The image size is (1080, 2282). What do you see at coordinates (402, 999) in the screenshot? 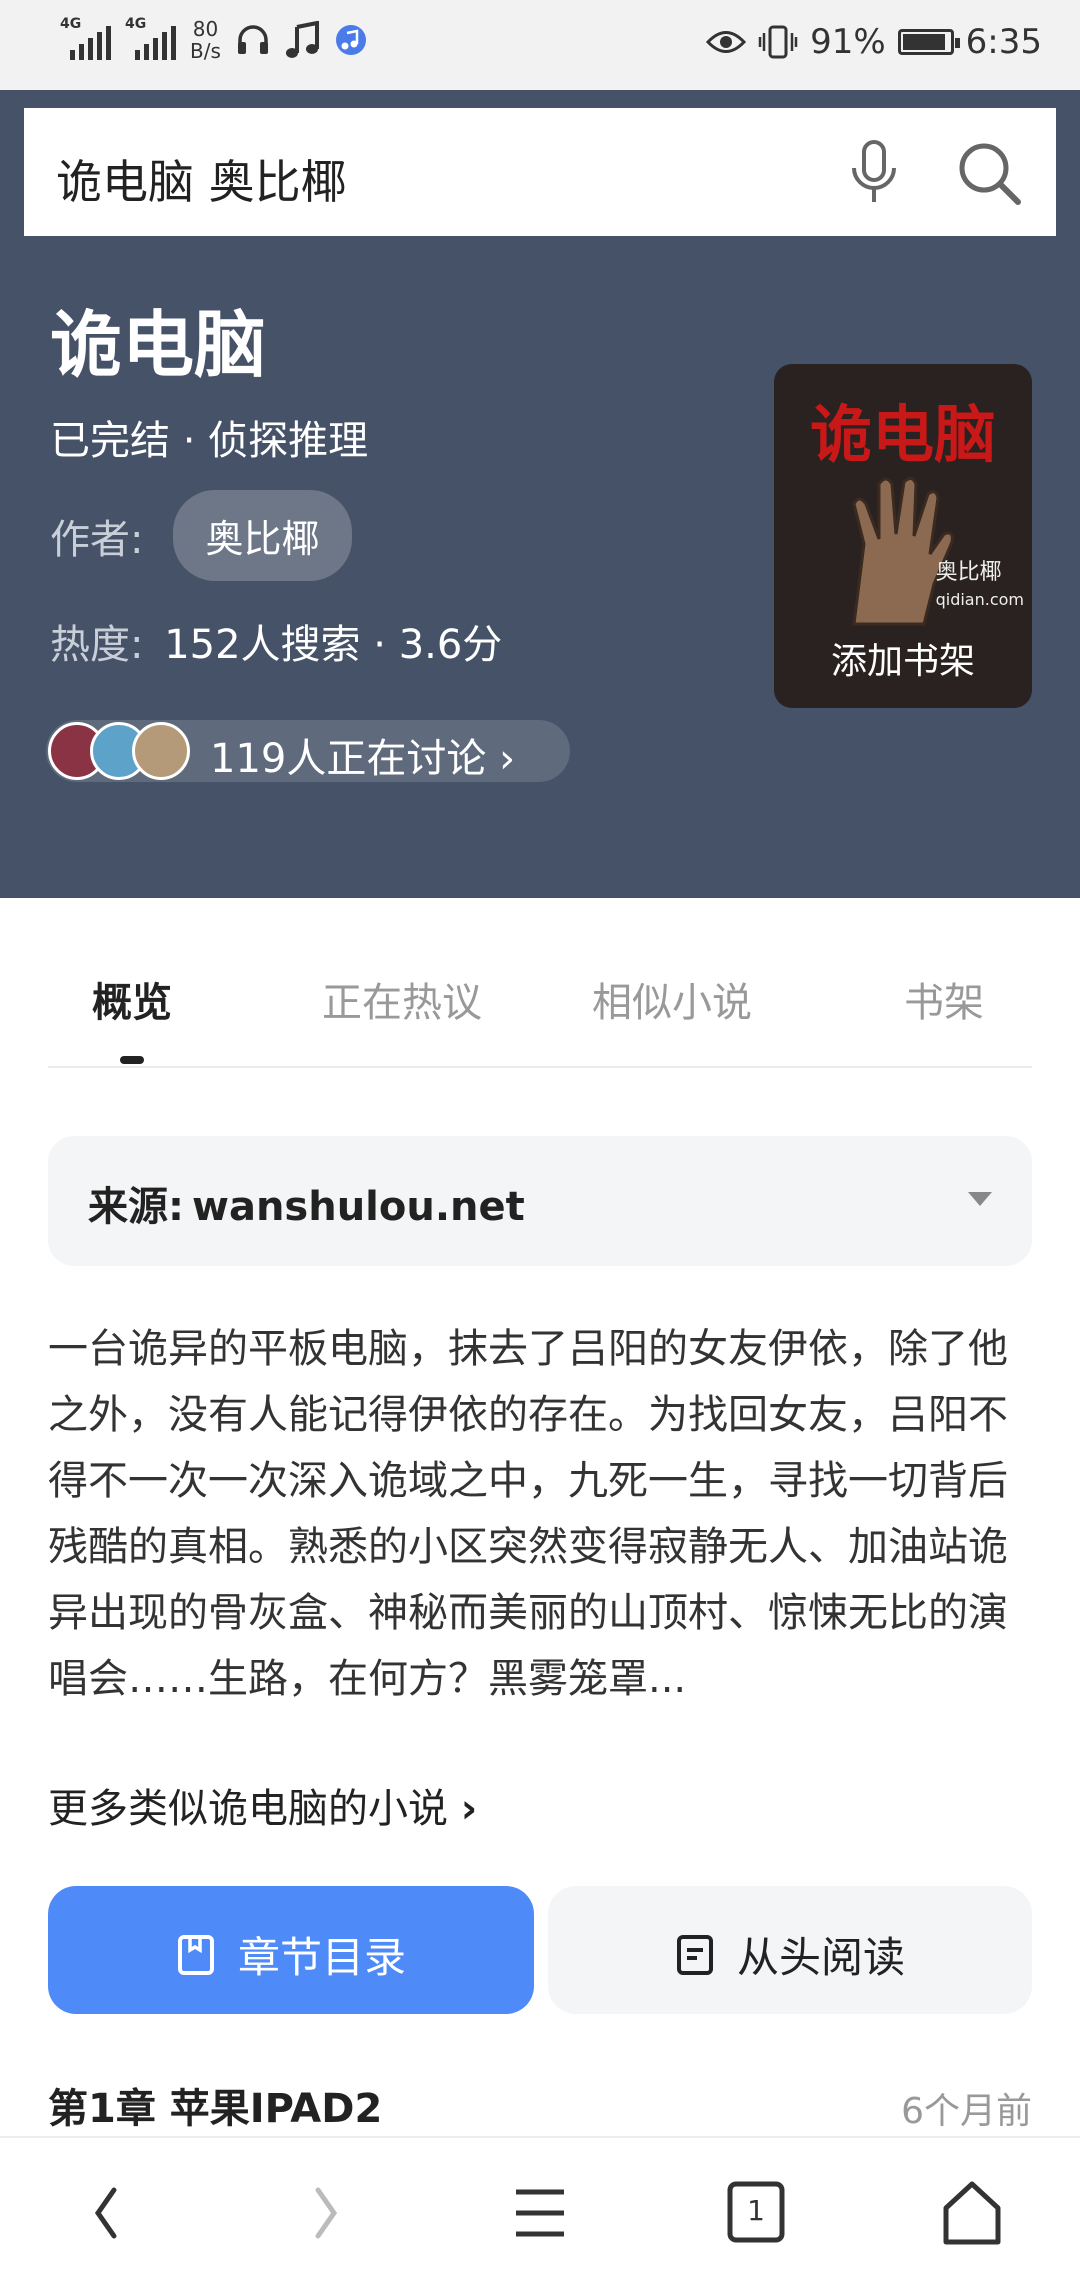
I see `tab-hot-discussion: 正在热议` at bounding box center [402, 999].